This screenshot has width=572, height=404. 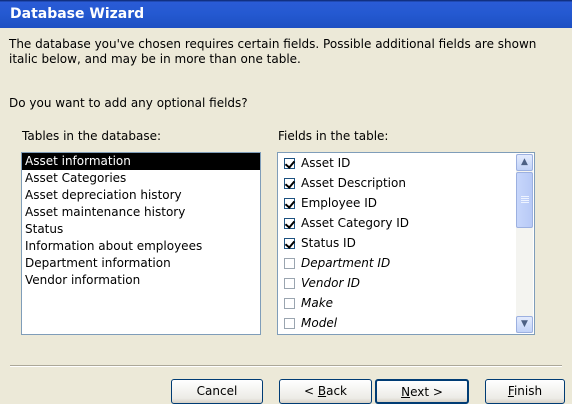 What do you see at coordinates (77, 14) in the screenshot?
I see `window-title: Database Wizard` at bounding box center [77, 14].